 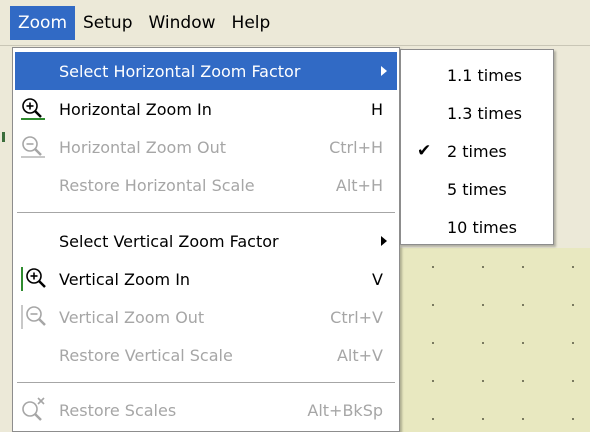 I want to click on menu-item-shortcut: Ctrl+H, so click(x=356, y=147).